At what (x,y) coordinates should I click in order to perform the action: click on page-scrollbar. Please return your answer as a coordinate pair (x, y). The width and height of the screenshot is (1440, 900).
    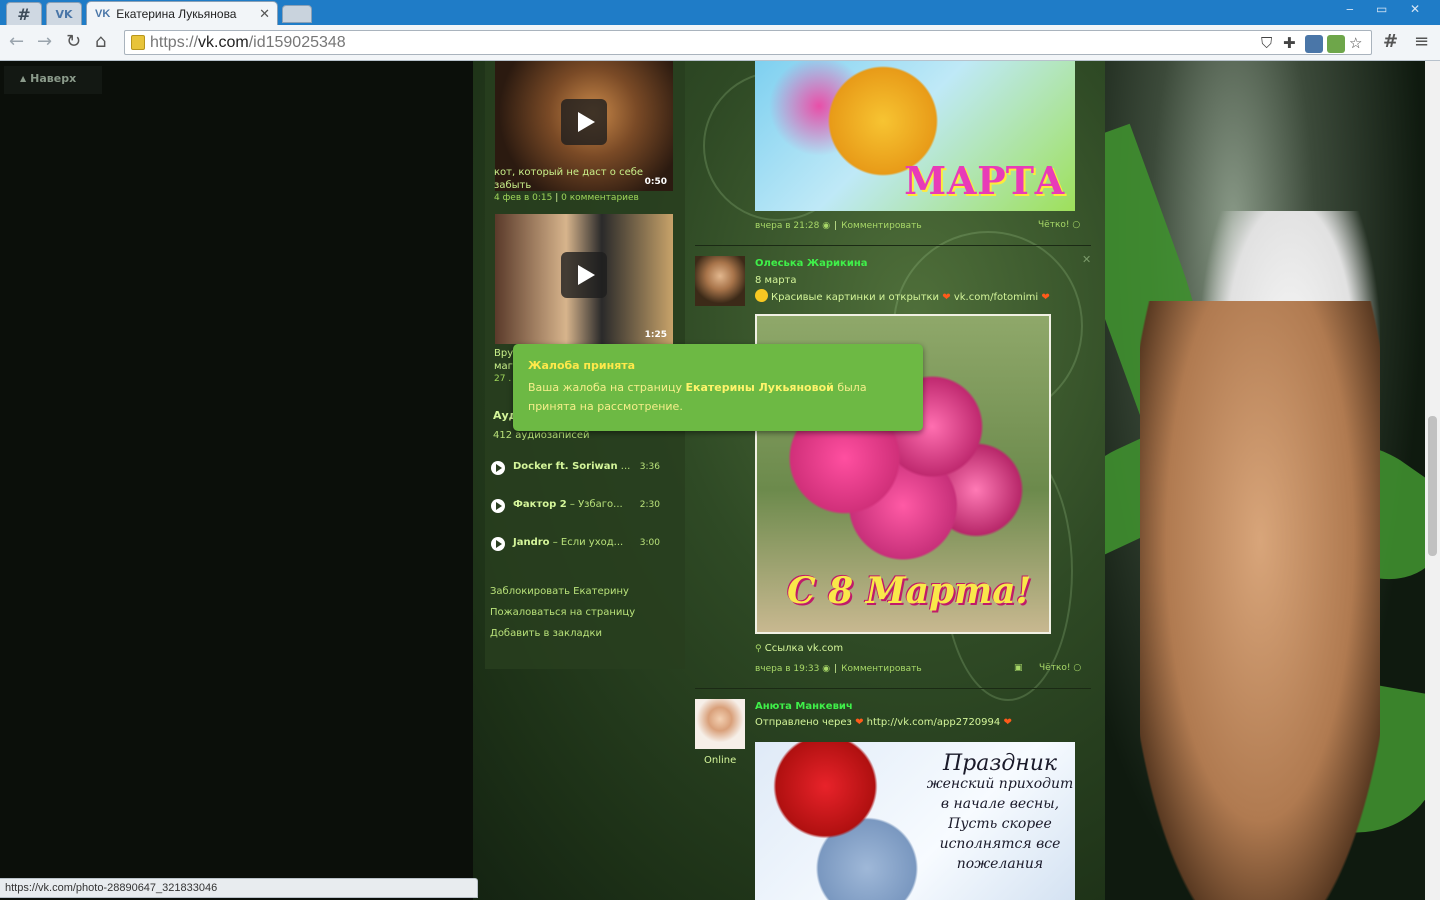
    Looking at the image, I should click on (1432, 480).